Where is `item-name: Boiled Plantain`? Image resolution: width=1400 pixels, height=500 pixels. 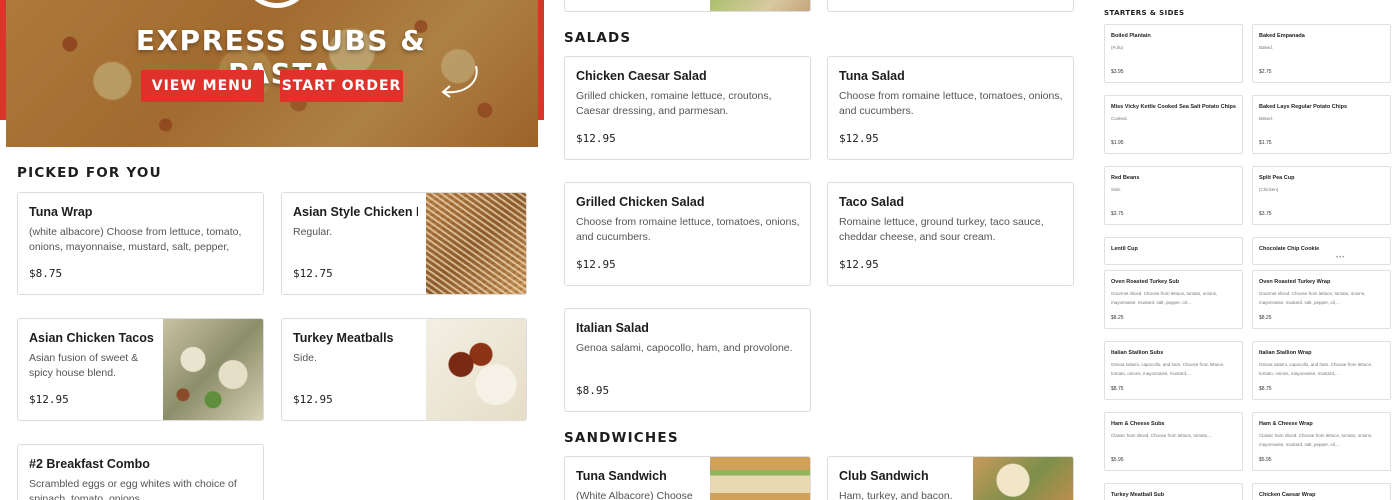 item-name: Boiled Plantain is located at coordinates (1131, 36).